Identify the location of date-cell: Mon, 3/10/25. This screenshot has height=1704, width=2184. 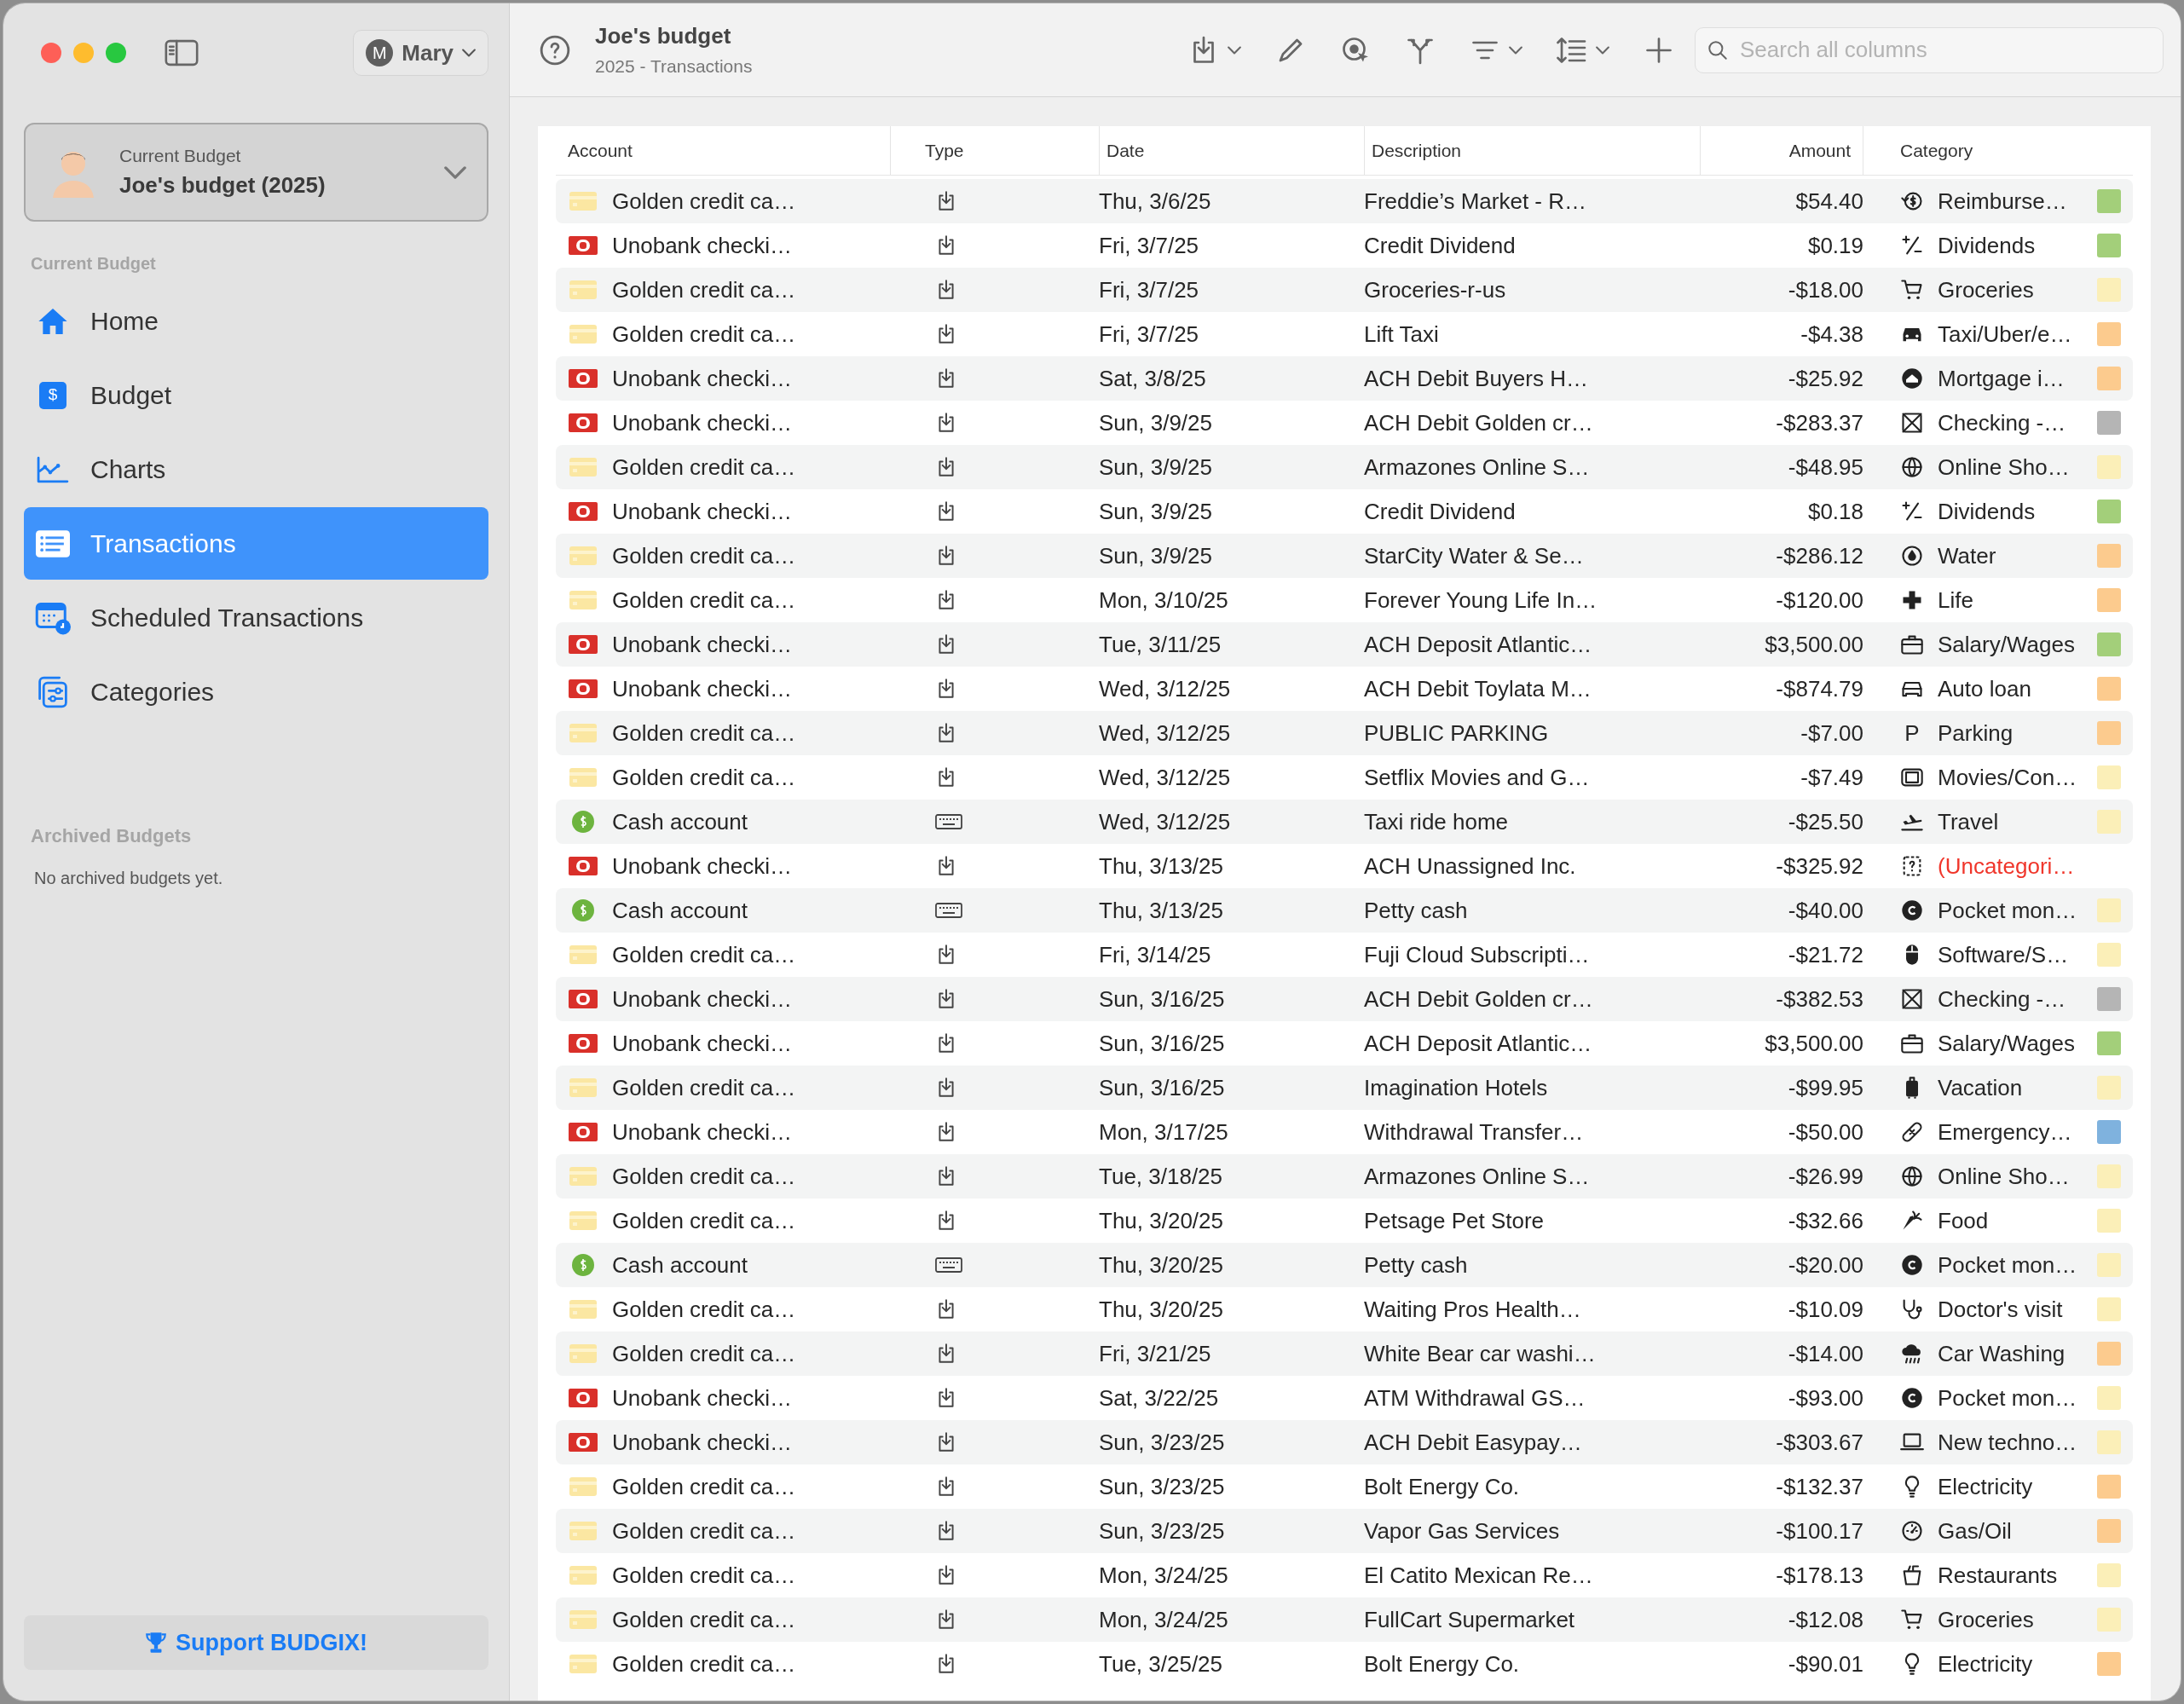
(1163, 599).